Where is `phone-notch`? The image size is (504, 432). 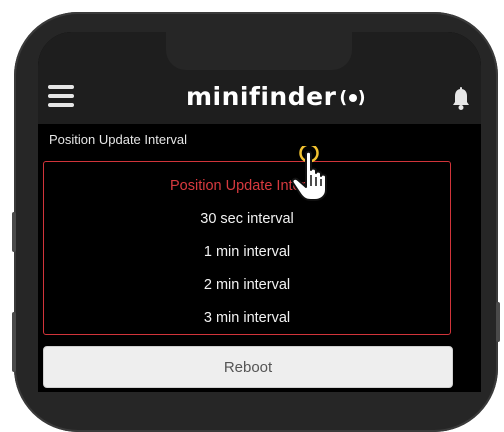
phone-notch is located at coordinates (259, 51).